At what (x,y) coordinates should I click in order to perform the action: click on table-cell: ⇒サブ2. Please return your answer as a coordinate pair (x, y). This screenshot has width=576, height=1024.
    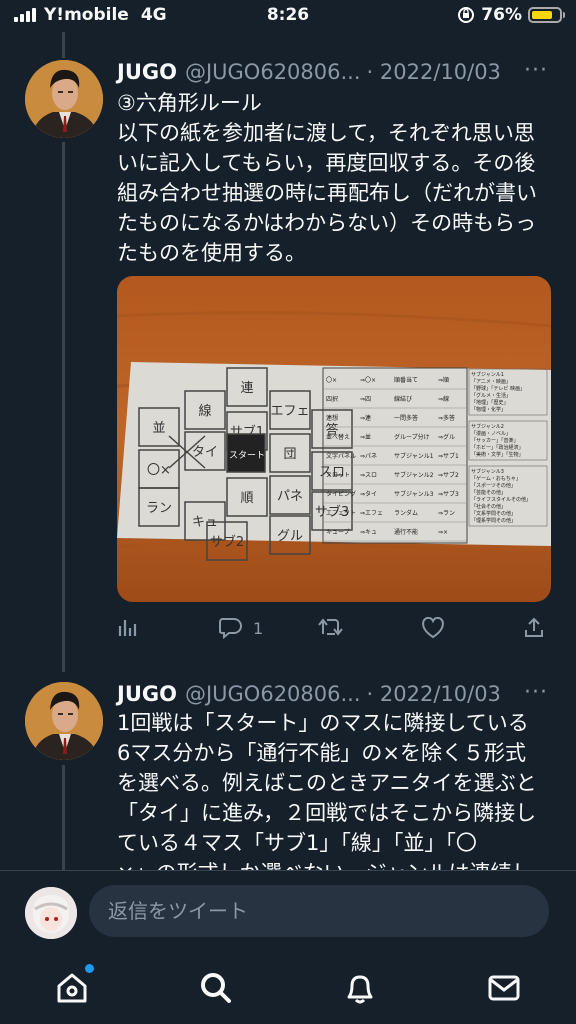
    Looking at the image, I should click on (448, 475).